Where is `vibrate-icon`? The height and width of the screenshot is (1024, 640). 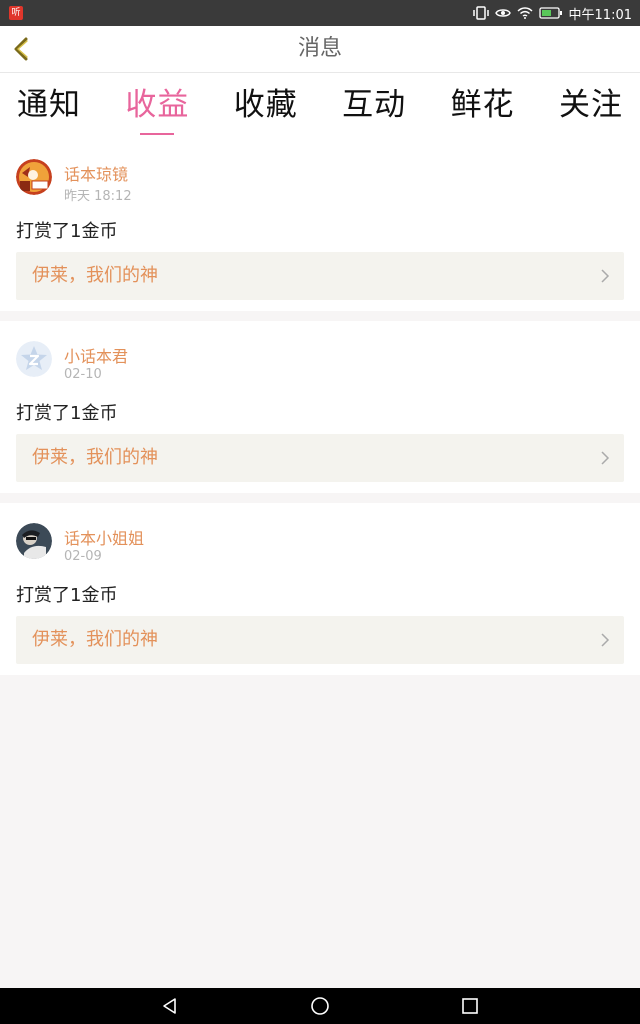 vibrate-icon is located at coordinates (480, 13).